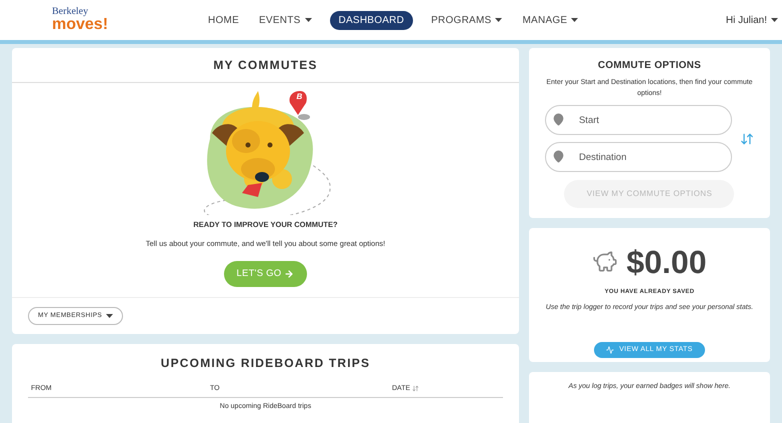 This screenshot has width=782, height=423. Describe the element at coordinates (265, 65) in the screenshot. I see `card-title: MY COMMUTES` at that location.